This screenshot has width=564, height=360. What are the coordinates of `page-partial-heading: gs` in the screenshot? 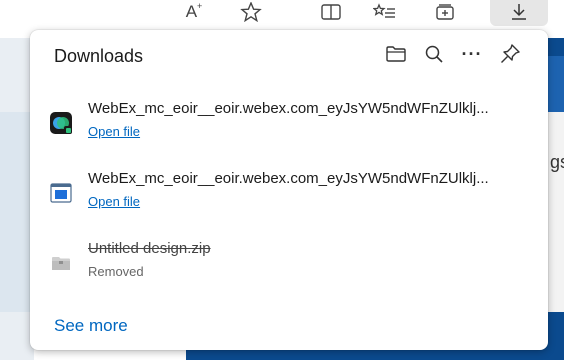 It's located at (557, 162).